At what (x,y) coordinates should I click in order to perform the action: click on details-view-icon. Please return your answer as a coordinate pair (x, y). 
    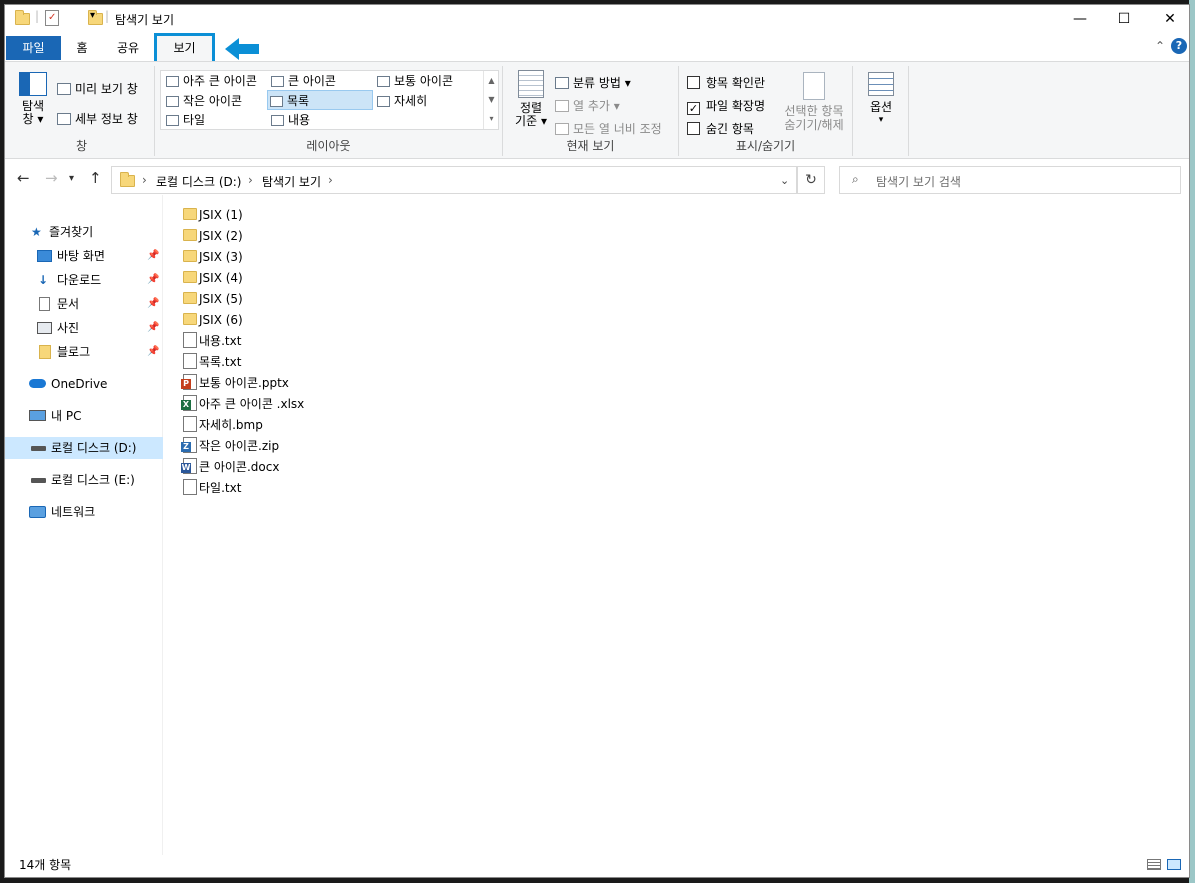
    Looking at the image, I should click on (1154, 864).